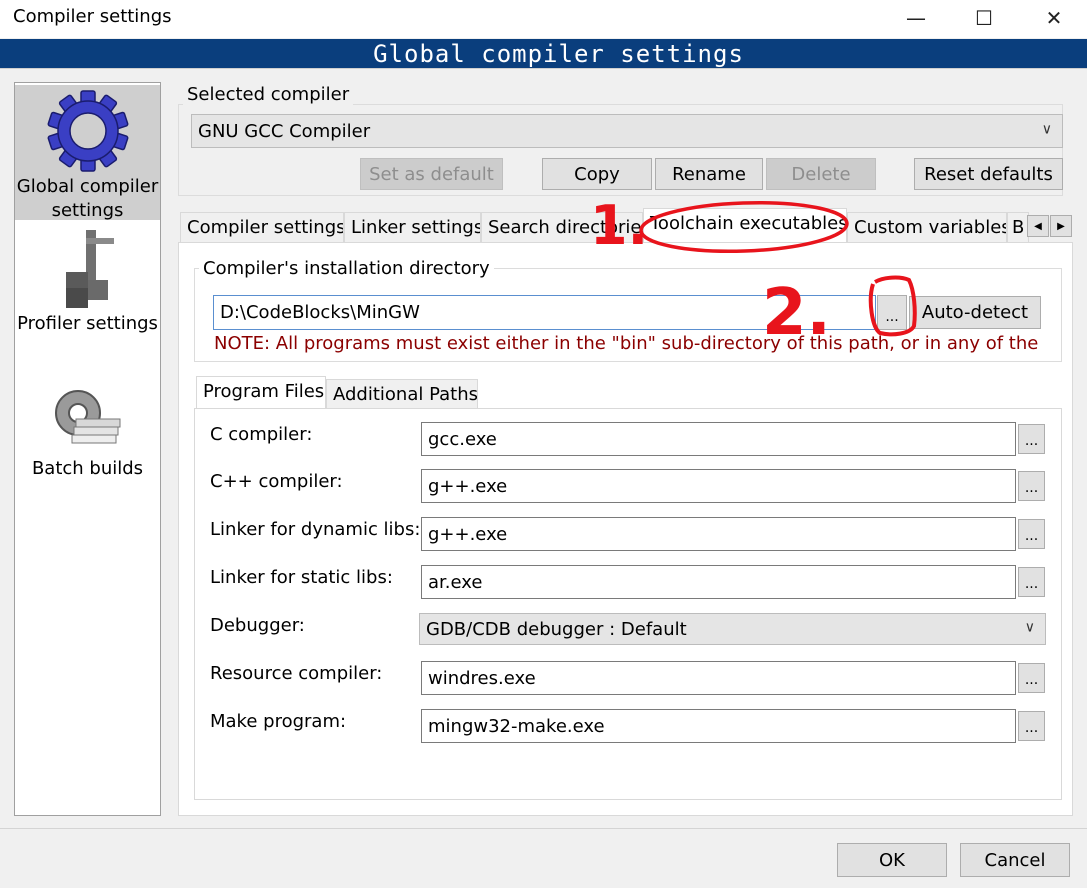  What do you see at coordinates (87, 131) in the screenshot?
I see `gear-icon` at bounding box center [87, 131].